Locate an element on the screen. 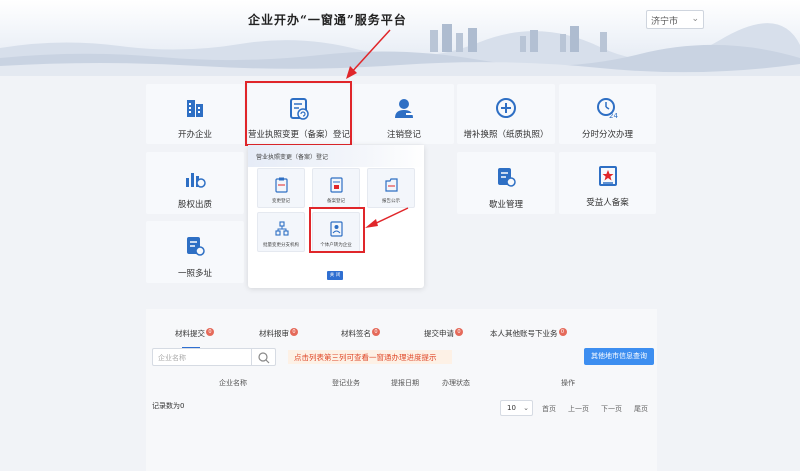  bar-chart-icon is located at coordinates (196, 180).